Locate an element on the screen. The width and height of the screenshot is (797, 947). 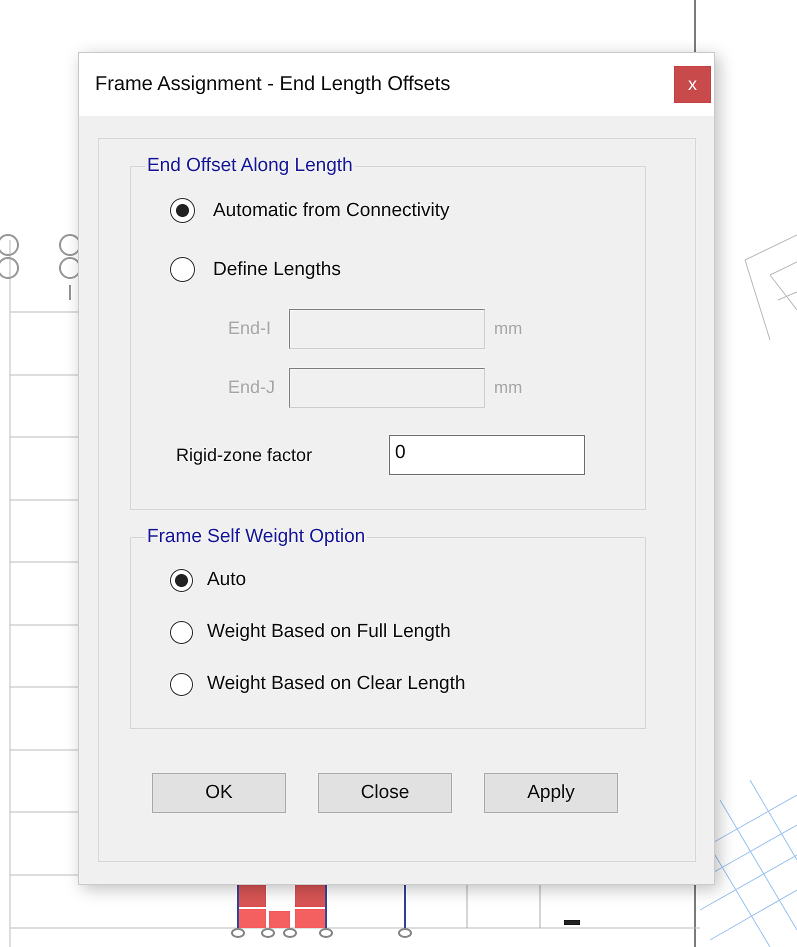
field-label: End-J is located at coordinates (251, 387).